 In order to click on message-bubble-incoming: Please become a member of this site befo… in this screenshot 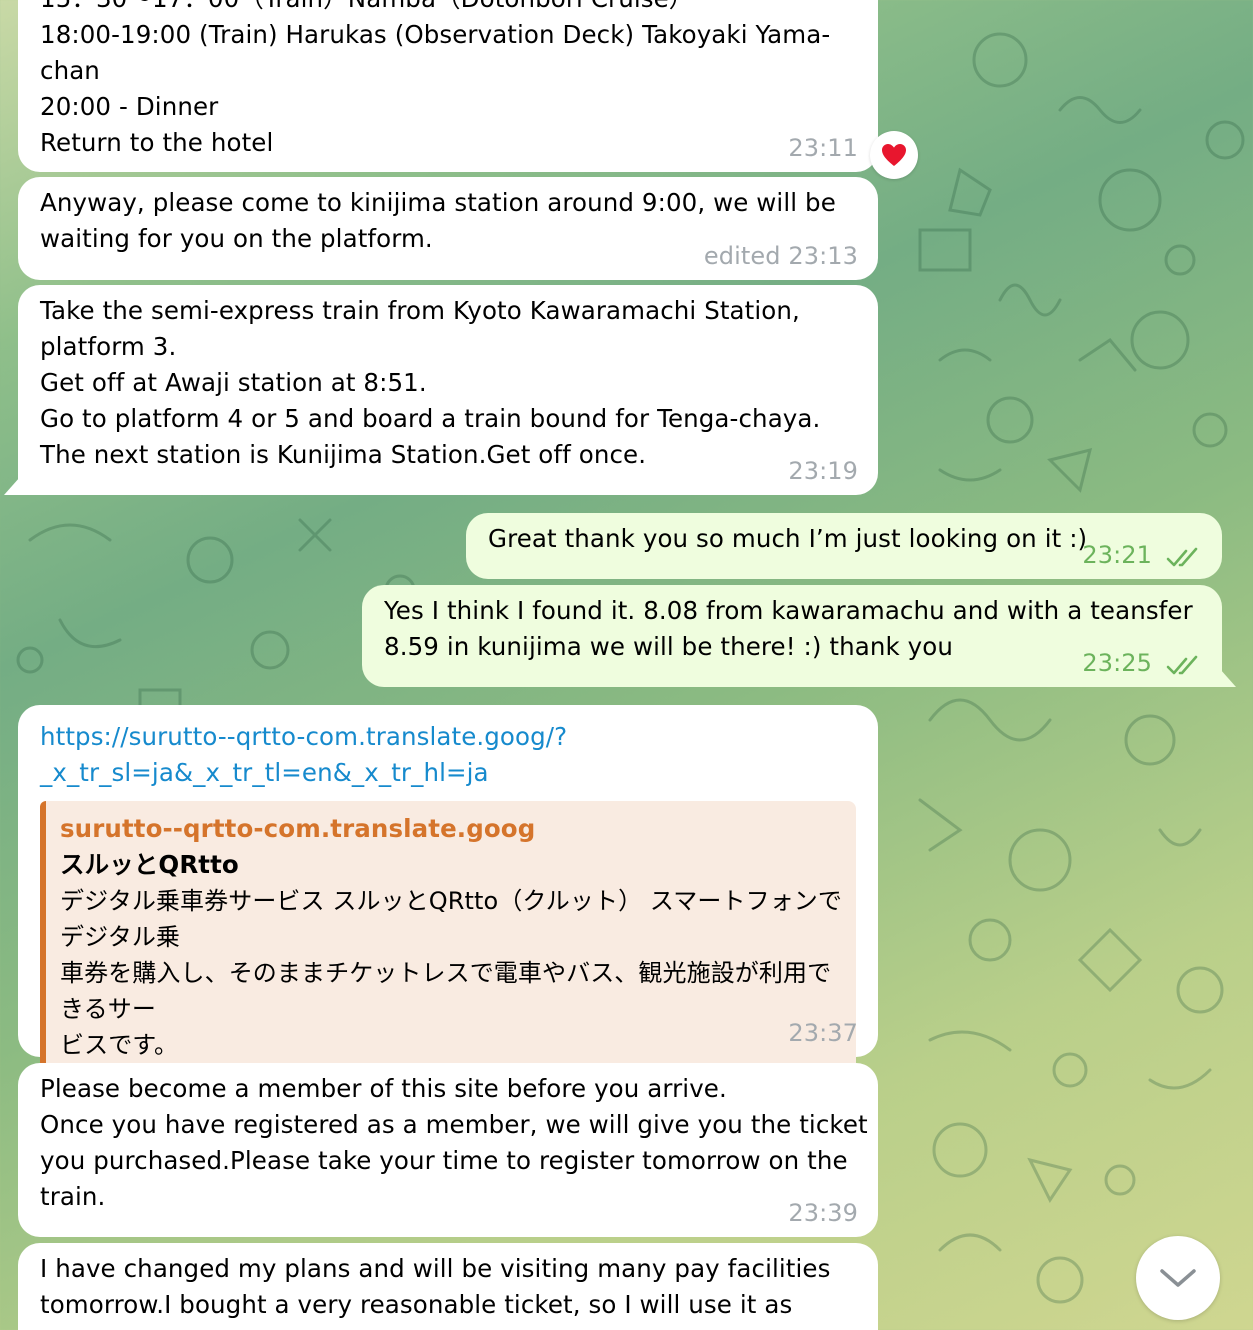, I will do `click(448, 1150)`.